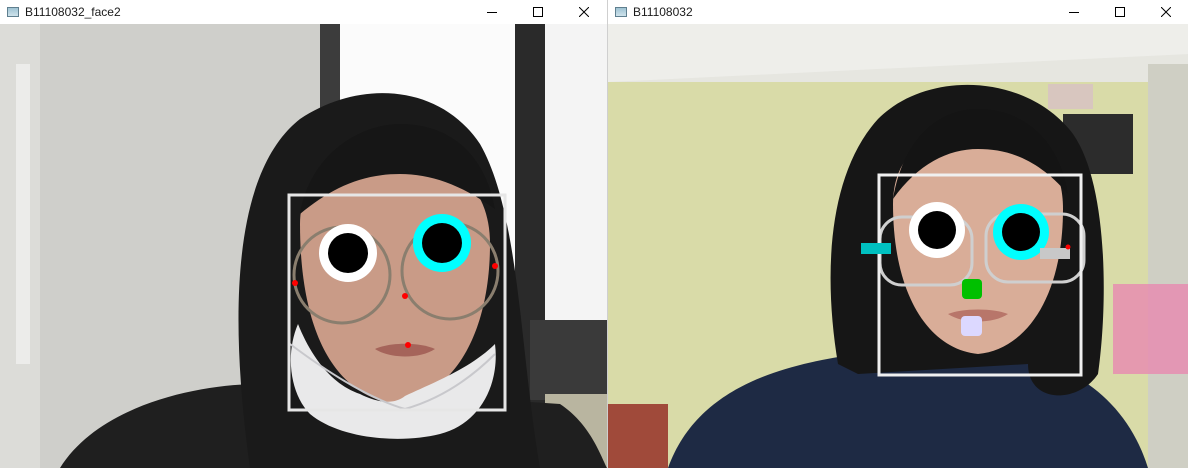  Describe the element at coordinates (1055, 253) in the screenshot. I see `right-cheek-marker` at that location.